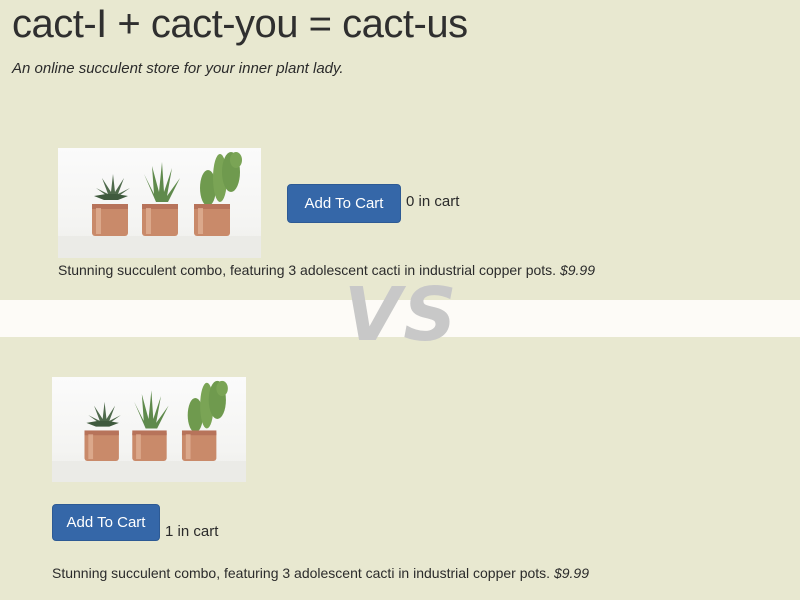 This screenshot has height=600, width=800. What do you see at coordinates (192, 531) in the screenshot?
I see `cart-count: 1 in cart` at bounding box center [192, 531].